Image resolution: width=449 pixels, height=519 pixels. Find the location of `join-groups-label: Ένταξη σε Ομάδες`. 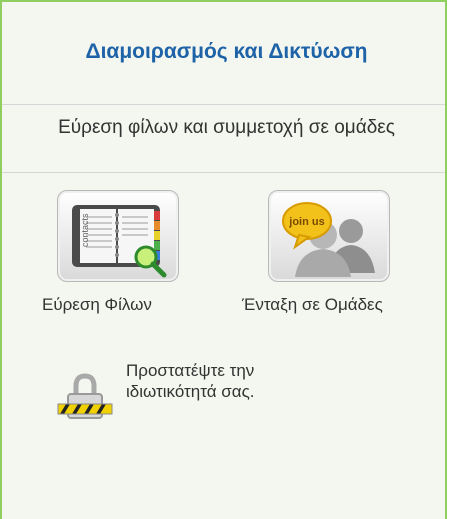

join-groups-label: Ένταξη σε Ομάδες is located at coordinates (312, 305).